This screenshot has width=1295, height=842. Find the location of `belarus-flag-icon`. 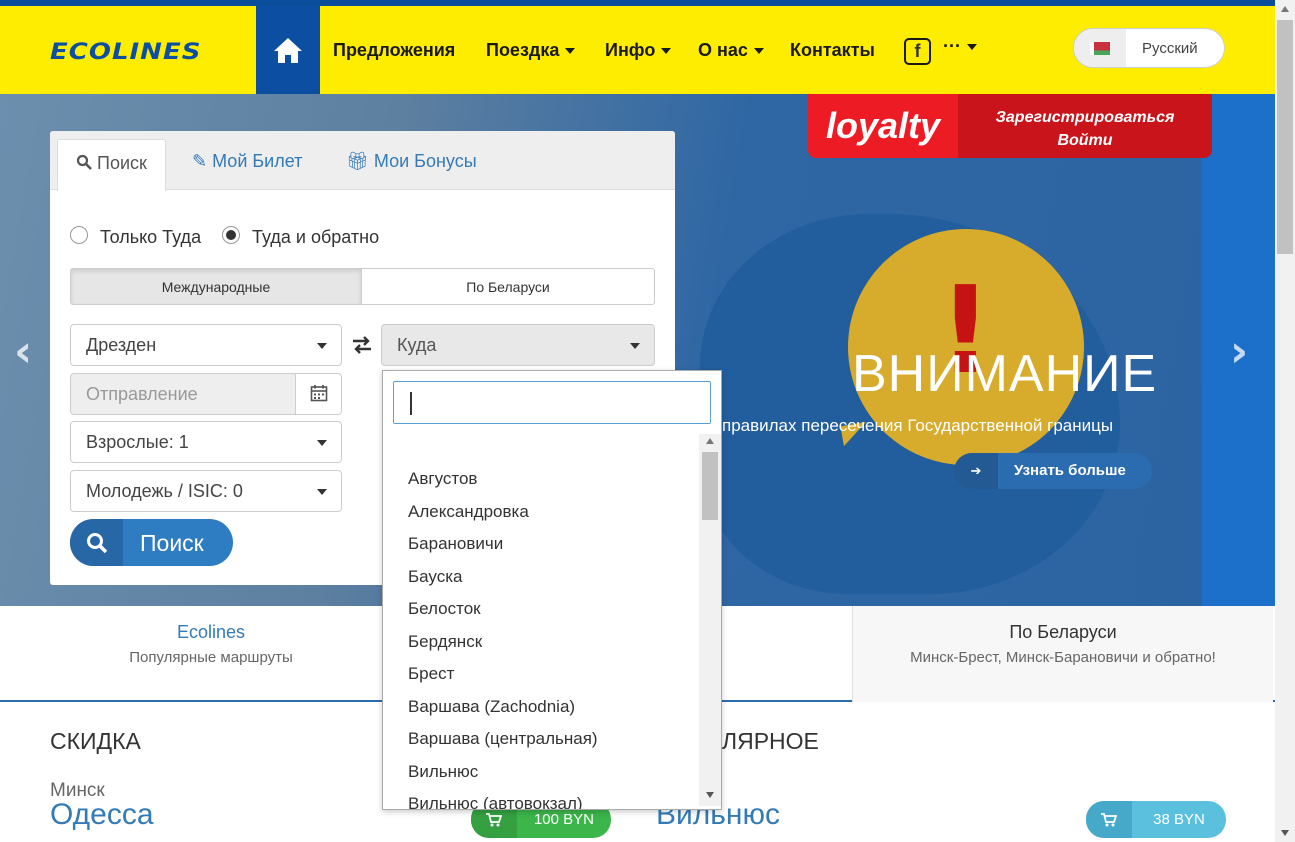

belarus-flag-icon is located at coordinates (1100, 48).